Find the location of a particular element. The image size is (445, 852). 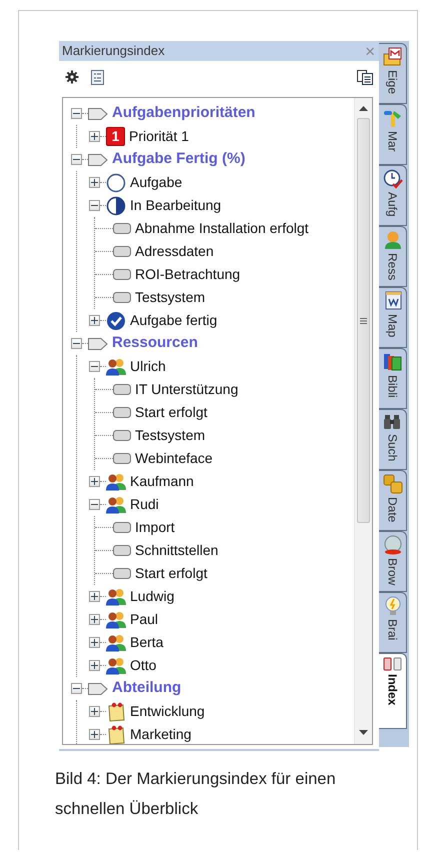

scrollbar is located at coordinates (363, 421).